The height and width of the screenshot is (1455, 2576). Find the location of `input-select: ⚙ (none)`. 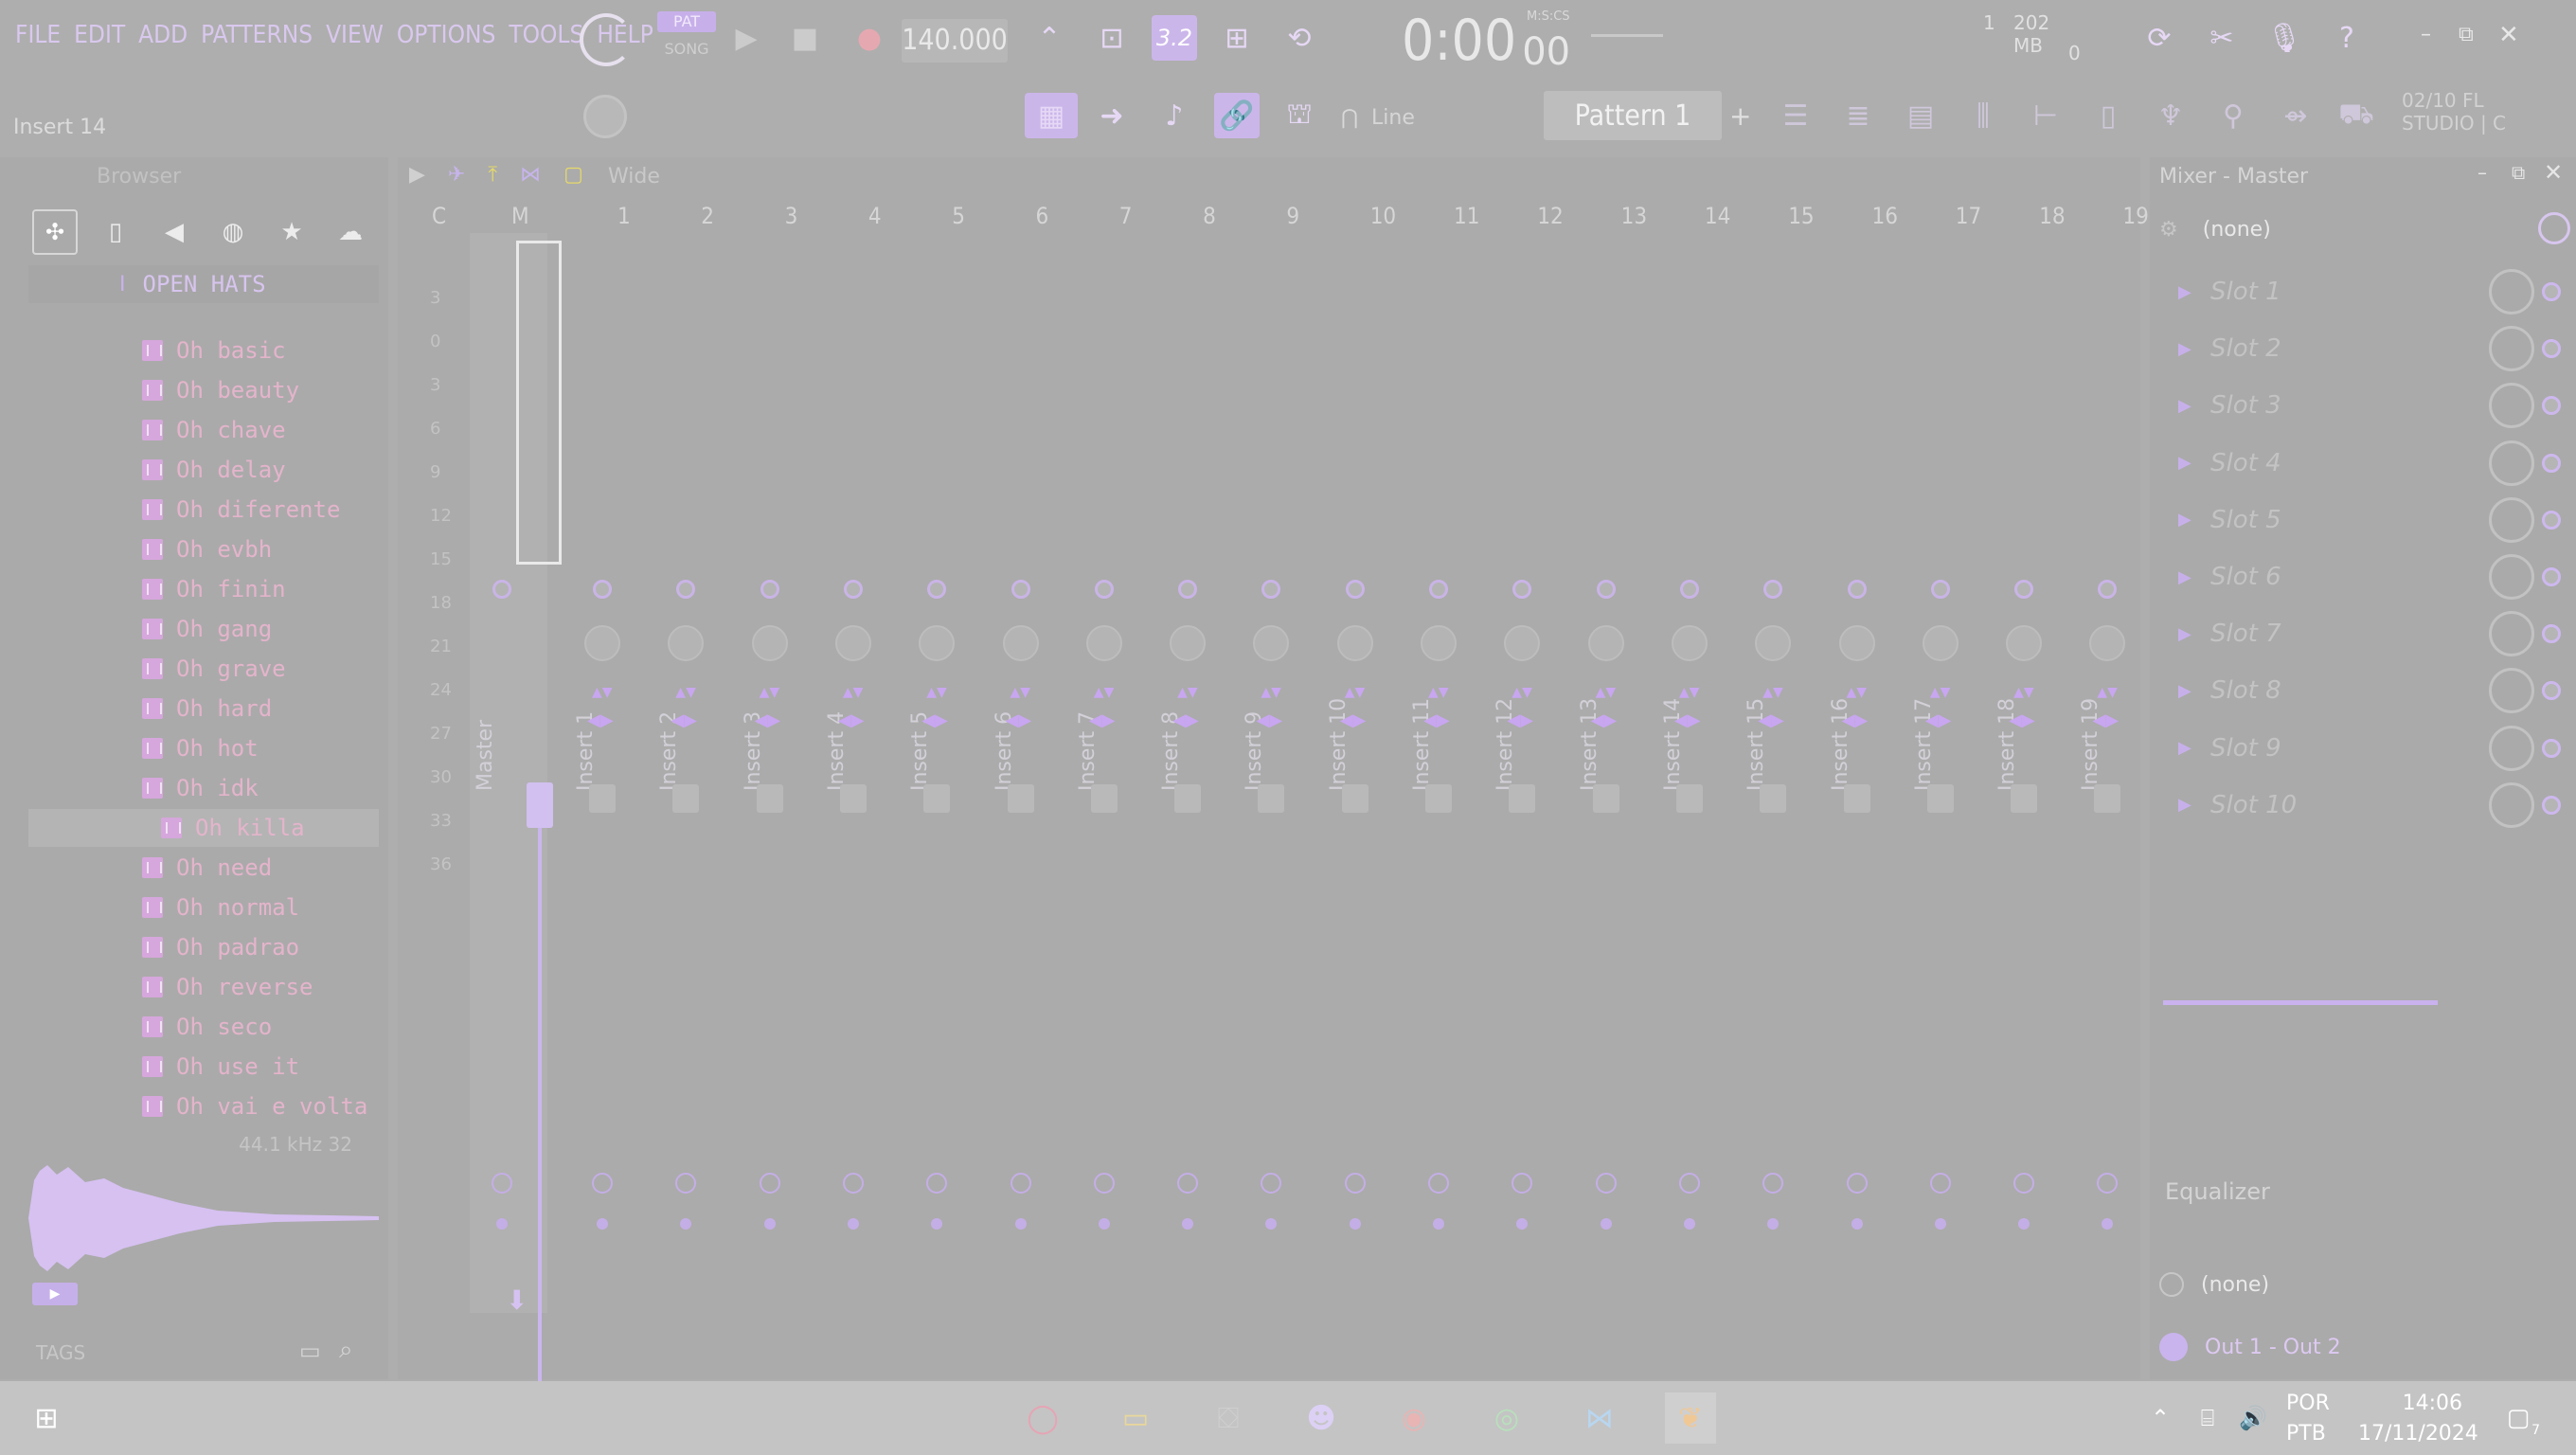

input-select: ⚙ (none) is located at coordinates (2346, 229).